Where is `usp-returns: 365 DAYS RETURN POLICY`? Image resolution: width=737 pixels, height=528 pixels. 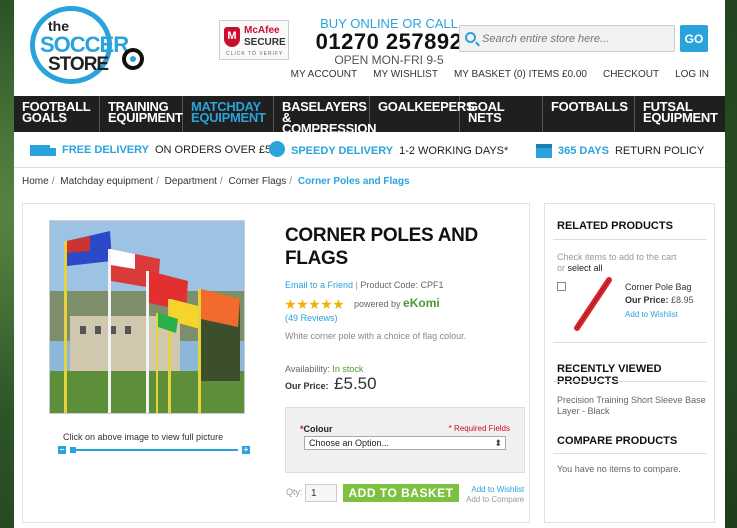 usp-returns: 365 DAYS RETURN POLICY is located at coordinates (620, 151).